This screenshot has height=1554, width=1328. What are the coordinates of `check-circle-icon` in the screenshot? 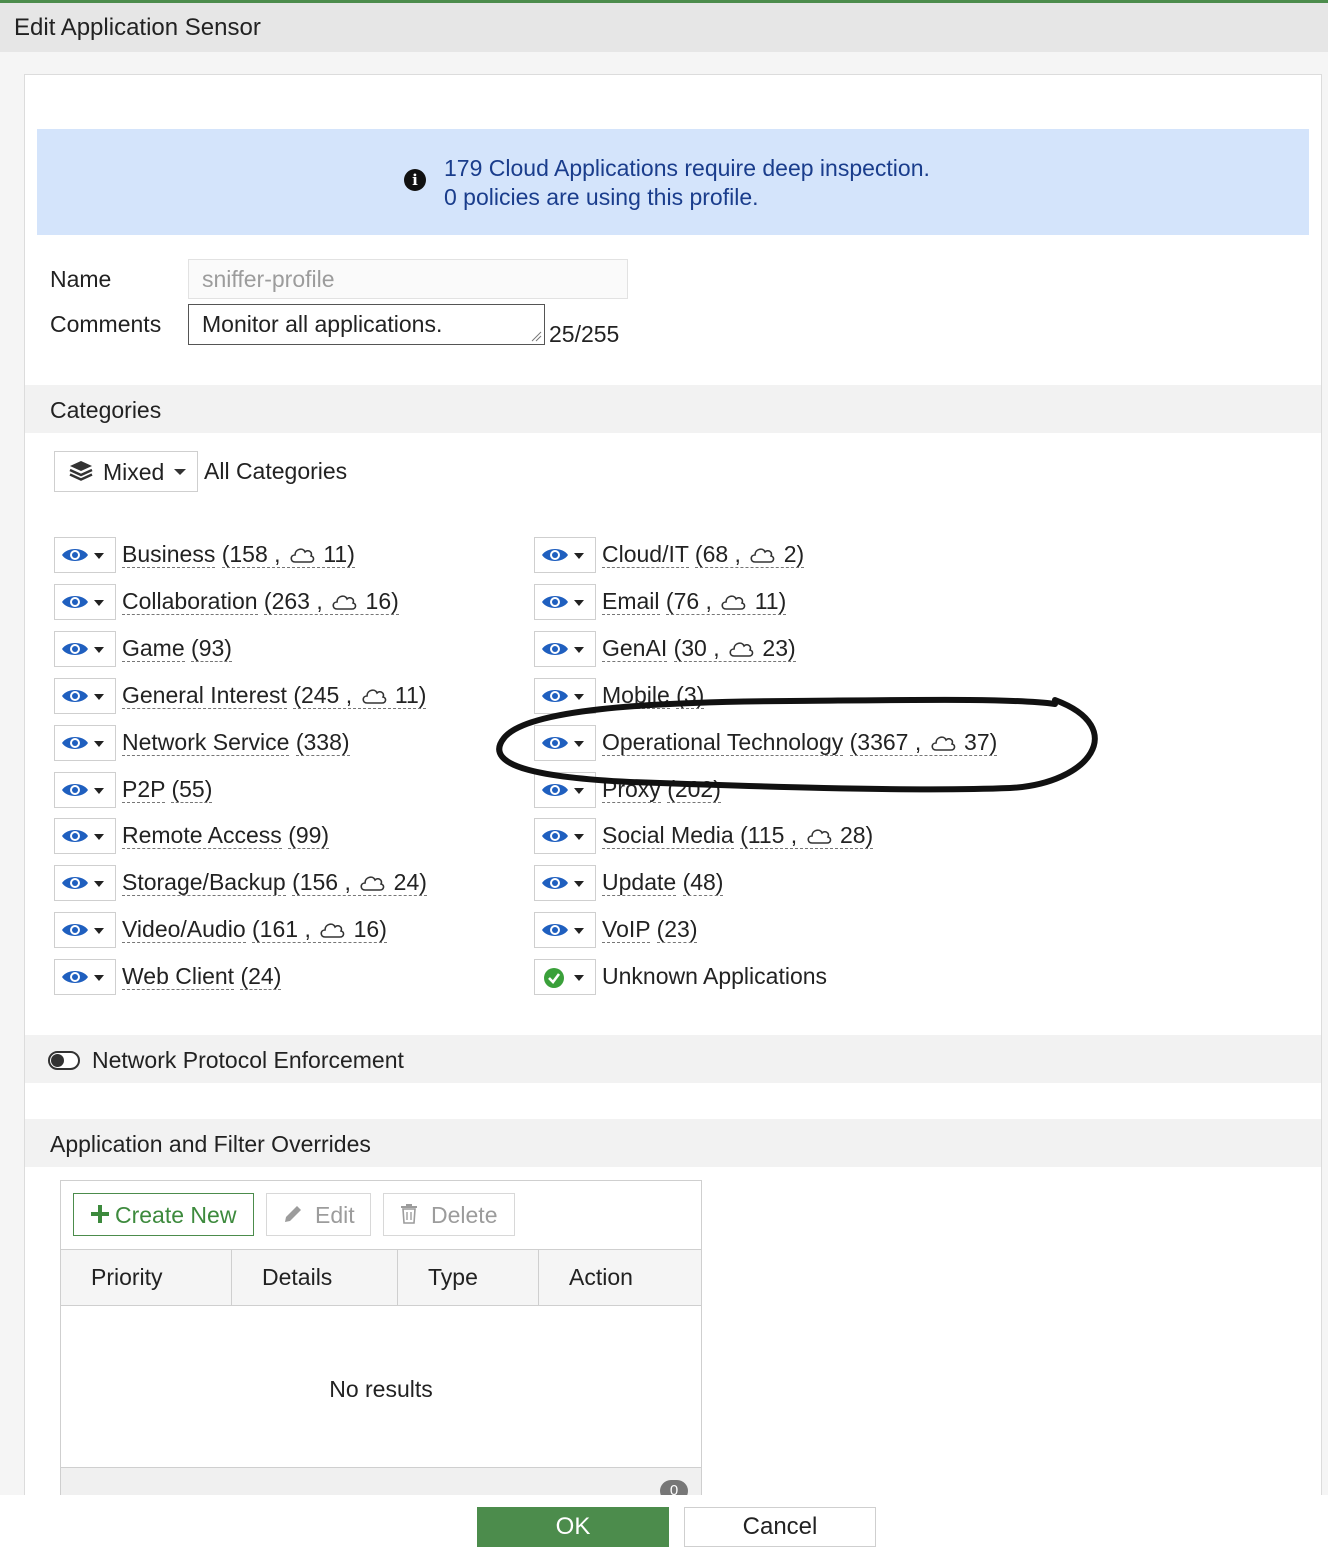 It's located at (554, 978).